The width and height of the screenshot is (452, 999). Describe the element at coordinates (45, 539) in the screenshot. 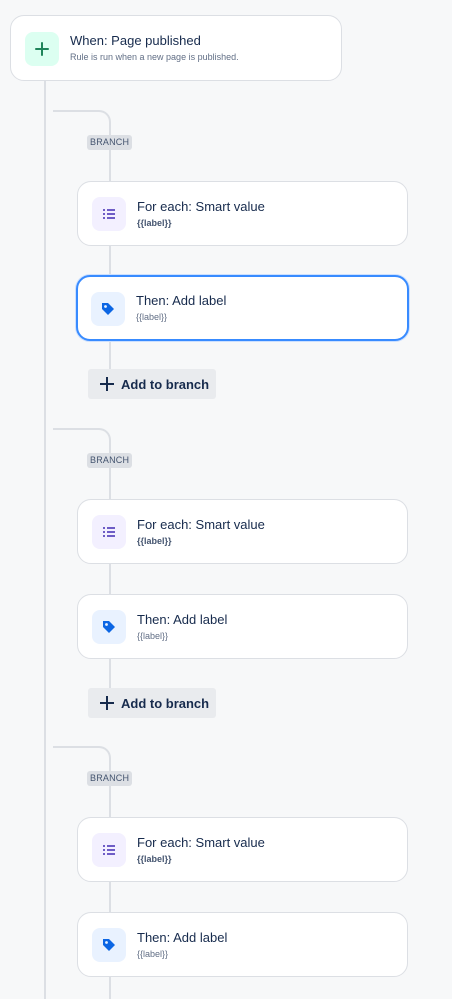

I see `main-connector` at that location.